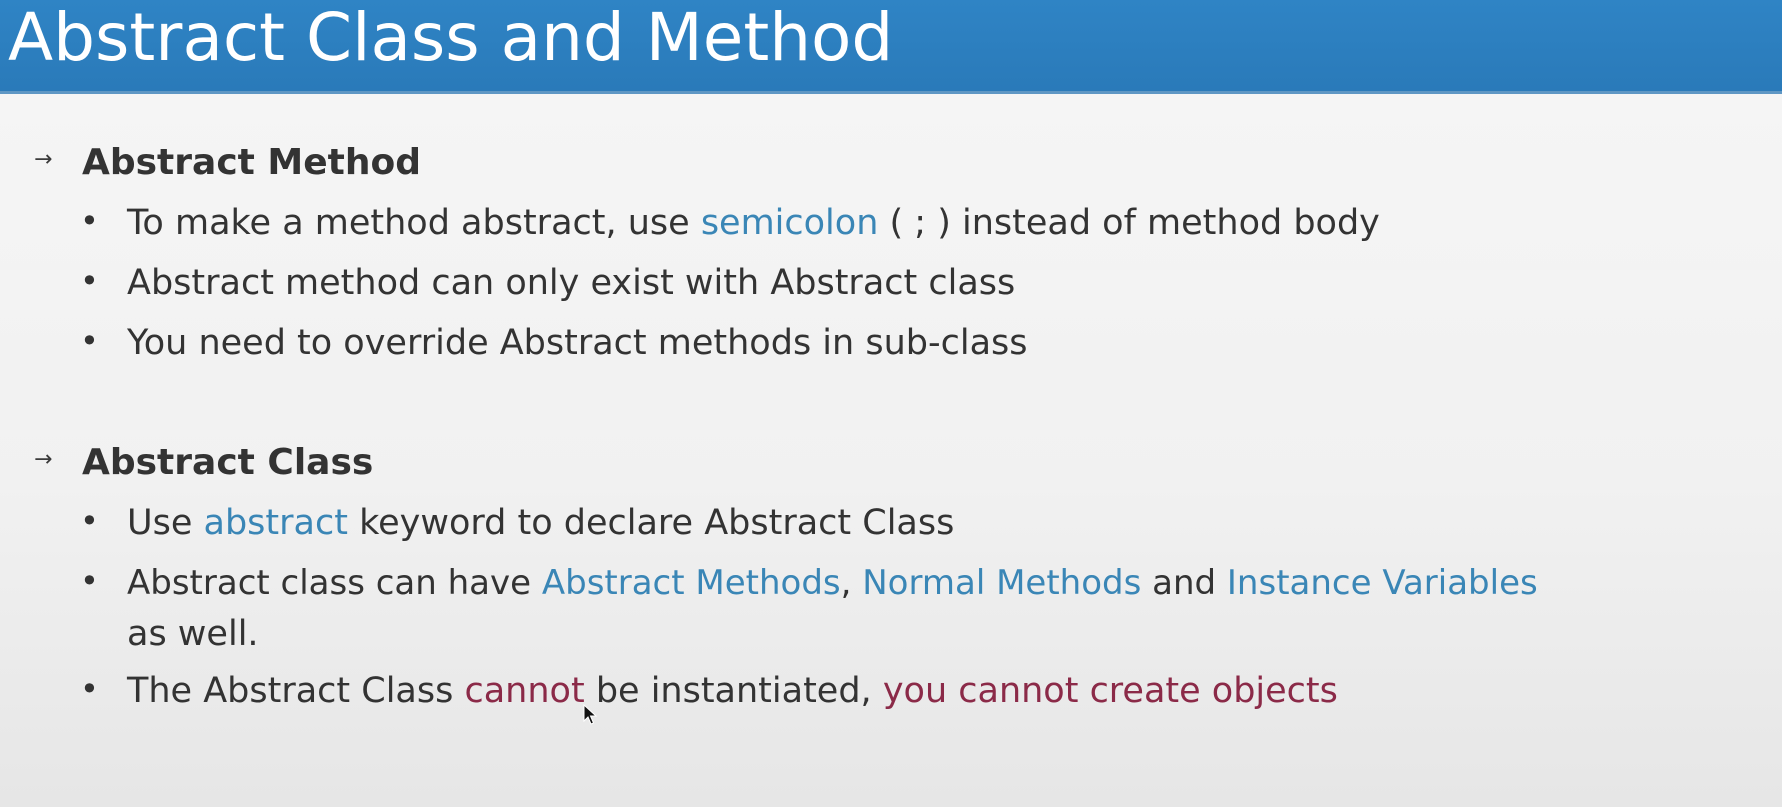 This screenshot has width=1782, height=807. Describe the element at coordinates (334, 583) in the screenshot. I see `text-segment: Abstract class can have` at that location.